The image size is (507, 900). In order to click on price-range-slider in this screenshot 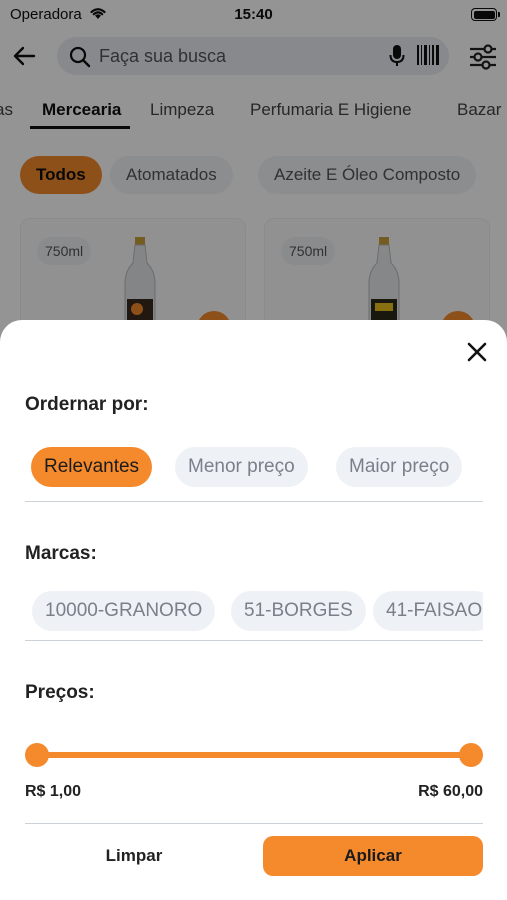, I will do `click(254, 755)`.